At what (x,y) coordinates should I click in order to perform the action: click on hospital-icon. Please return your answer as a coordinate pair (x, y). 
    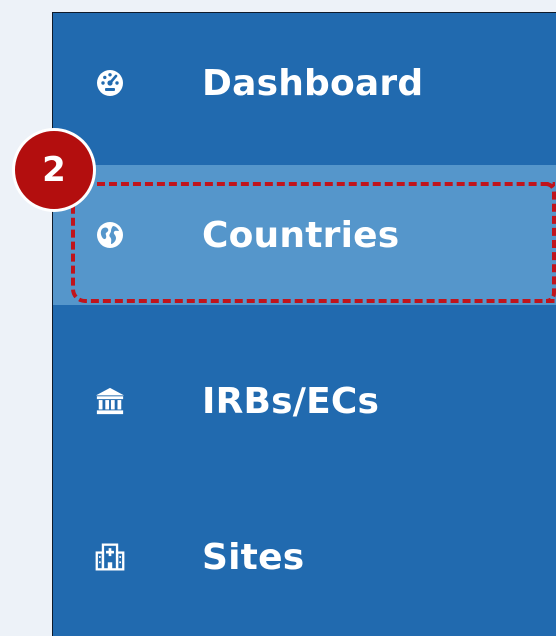
    Looking at the image, I should click on (110, 557).